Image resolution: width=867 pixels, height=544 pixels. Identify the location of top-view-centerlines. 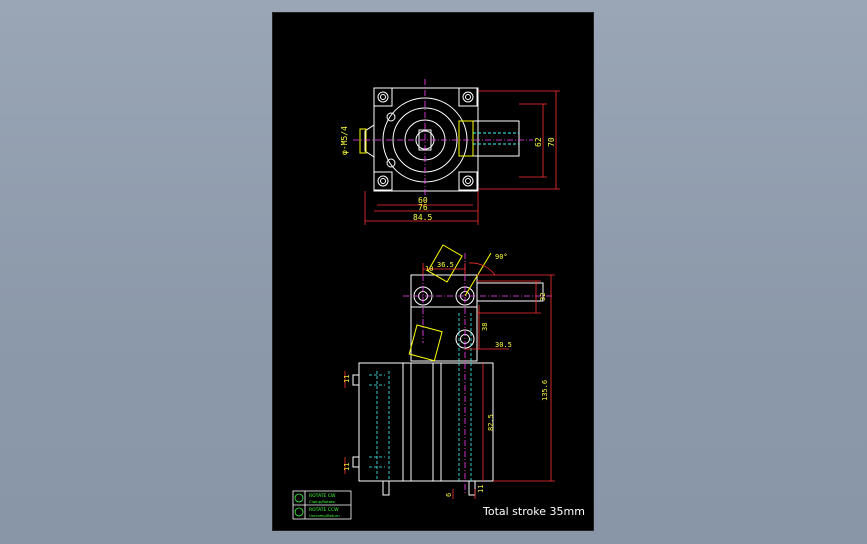
(443, 140).